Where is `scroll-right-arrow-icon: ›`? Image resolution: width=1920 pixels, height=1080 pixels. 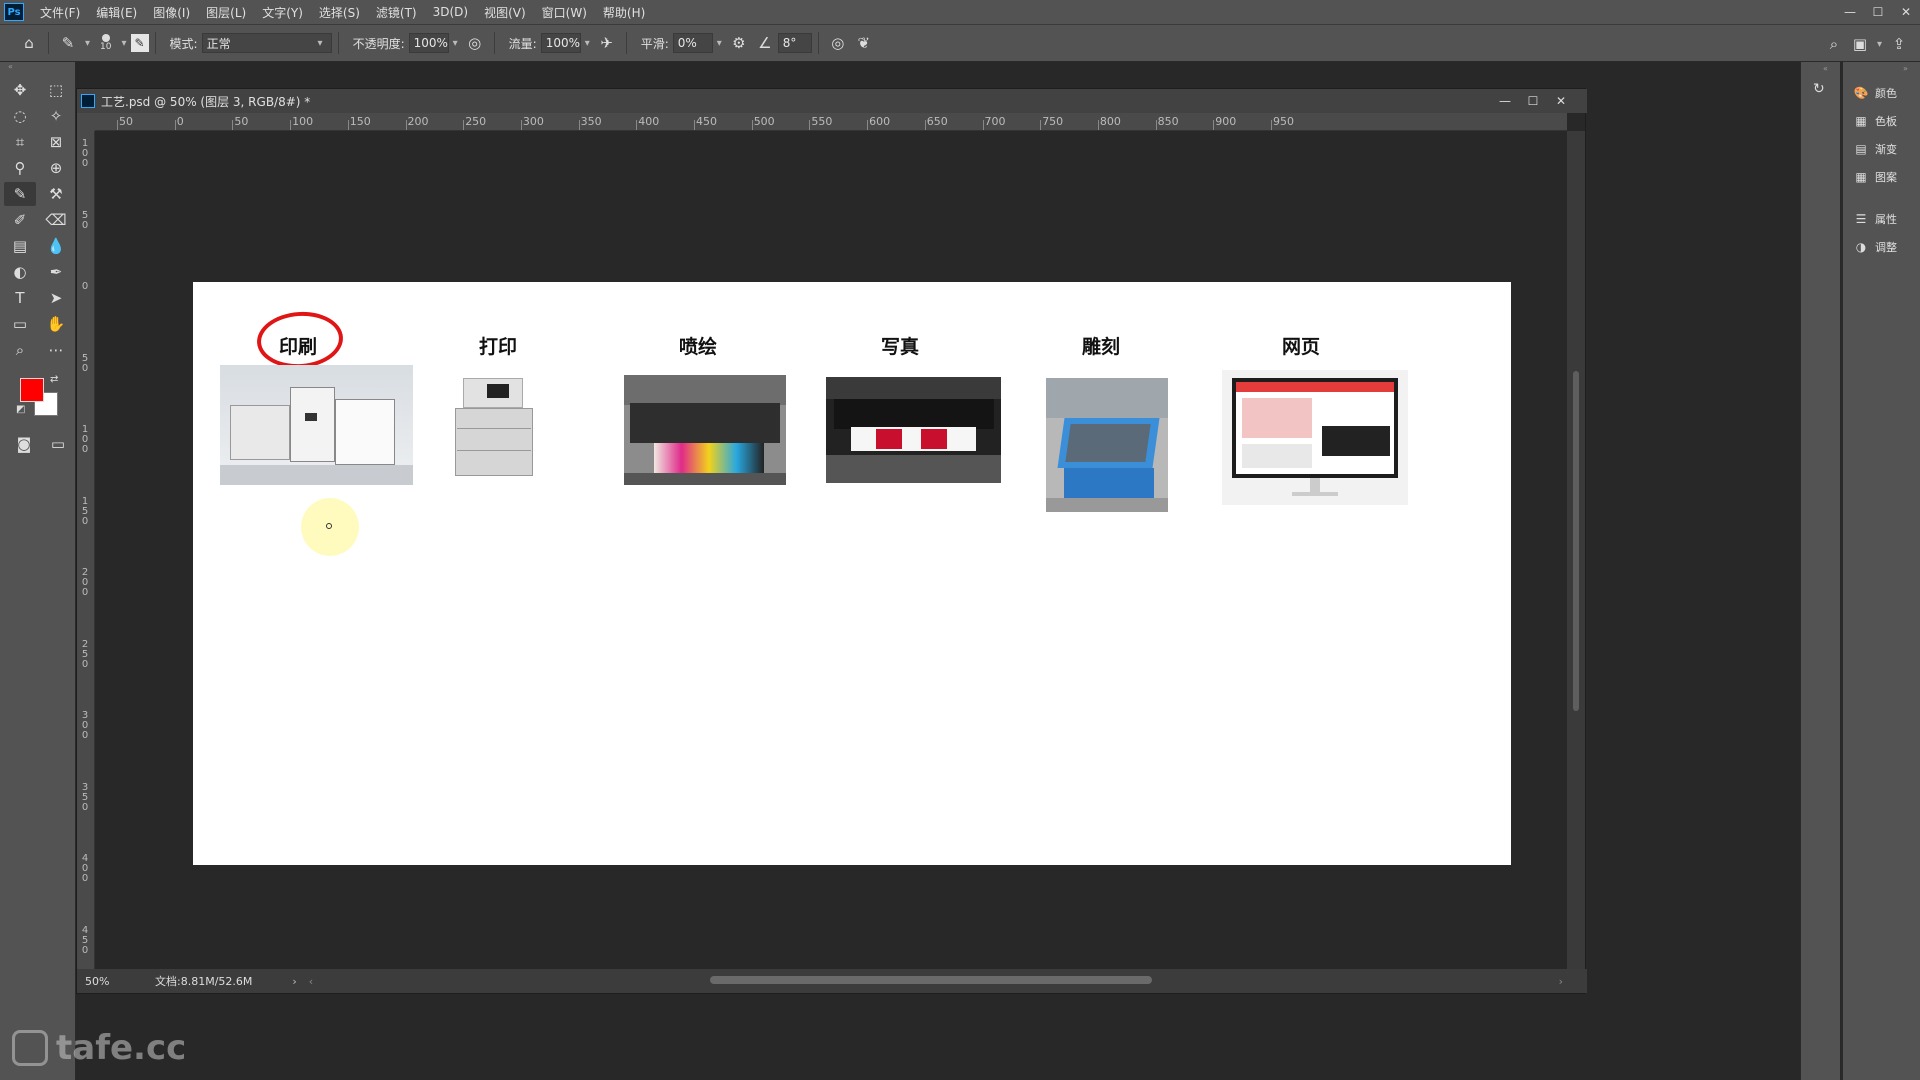 scroll-right-arrow-icon: › is located at coordinates (1561, 981).